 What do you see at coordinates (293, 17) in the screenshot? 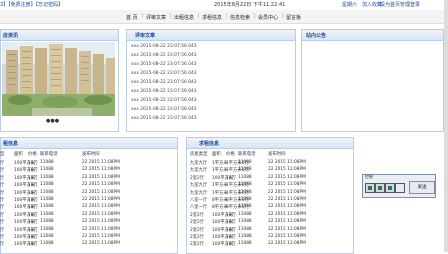
I see `nav-guestbook: 留言板` at bounding box center [293, 17].